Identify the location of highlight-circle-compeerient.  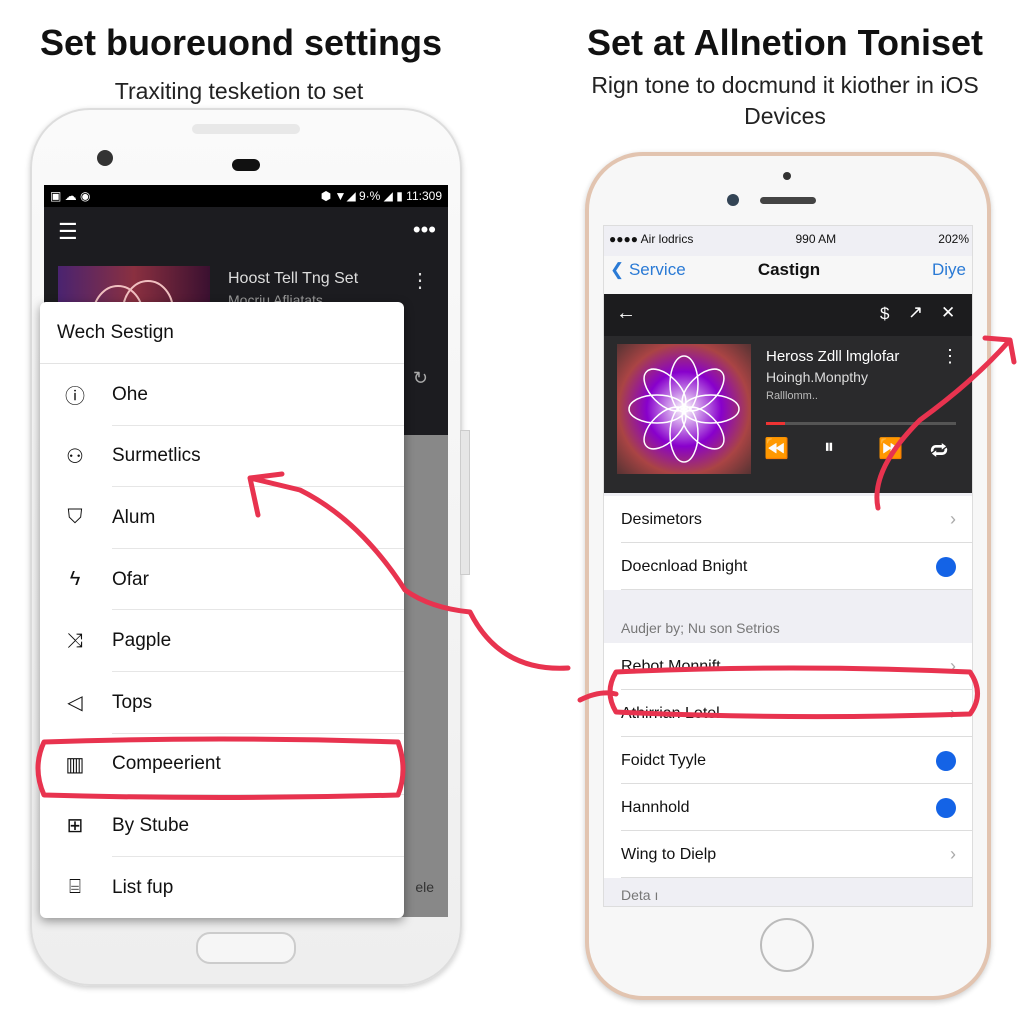
(220, 768).